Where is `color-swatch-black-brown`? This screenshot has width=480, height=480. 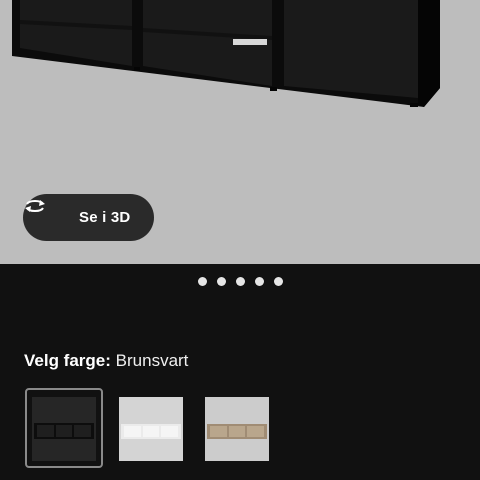
color-swatch-black-brown is located at coordinates (64, 429).